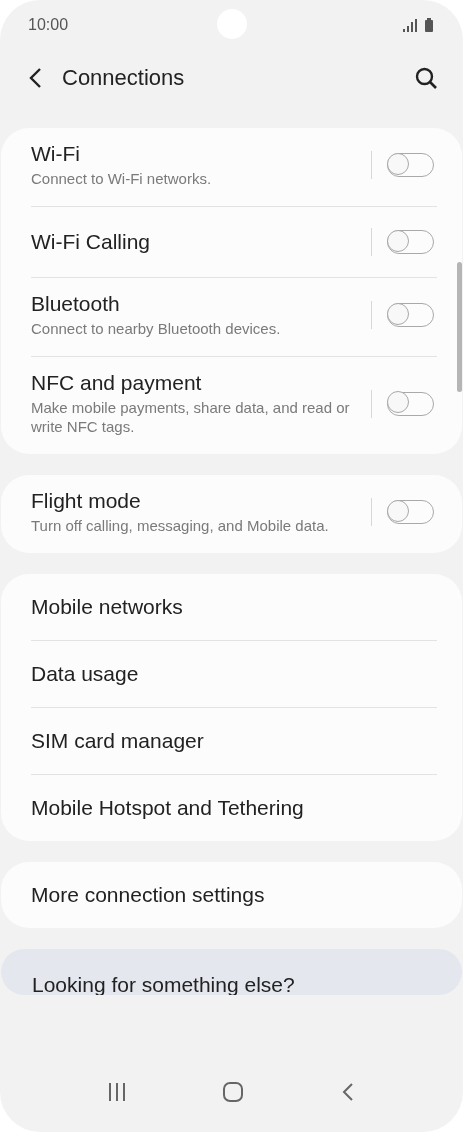  I want to click on setting-row: Wi-Fi Connect to Wi-Fi networks., so click(234, 167).